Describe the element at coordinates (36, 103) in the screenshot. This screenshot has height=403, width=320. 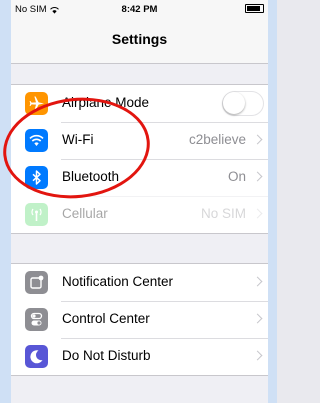
I see `airplane-icon` at that location.